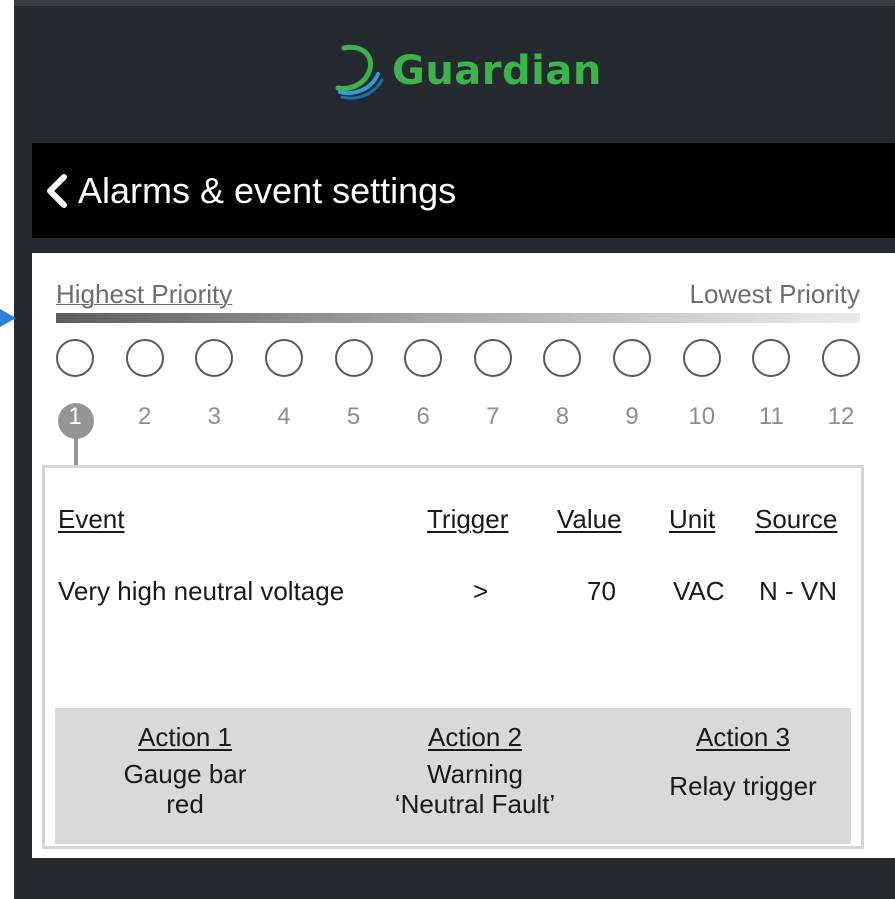 This screenshot has width=895, height=899. Describe the element at coordinates (497, 71) in the screenshot. I see `logo-text: Guardian` at that location.